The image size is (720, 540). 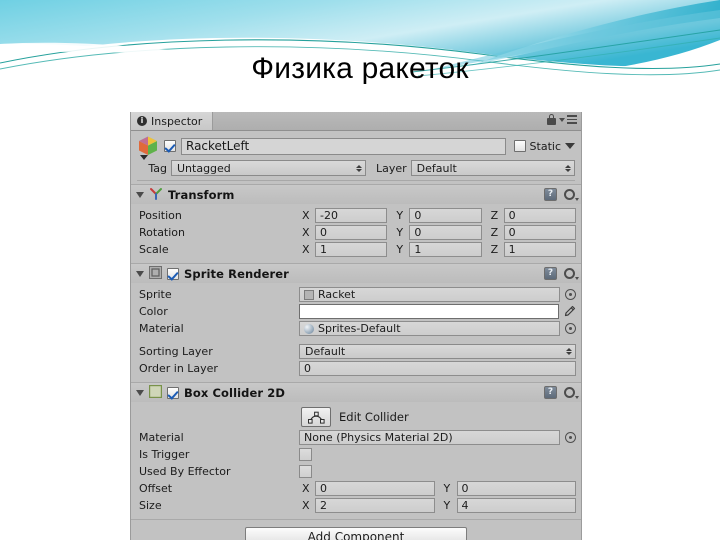 I want to click on scale-x-input: 1, so click(x=351, y=249).